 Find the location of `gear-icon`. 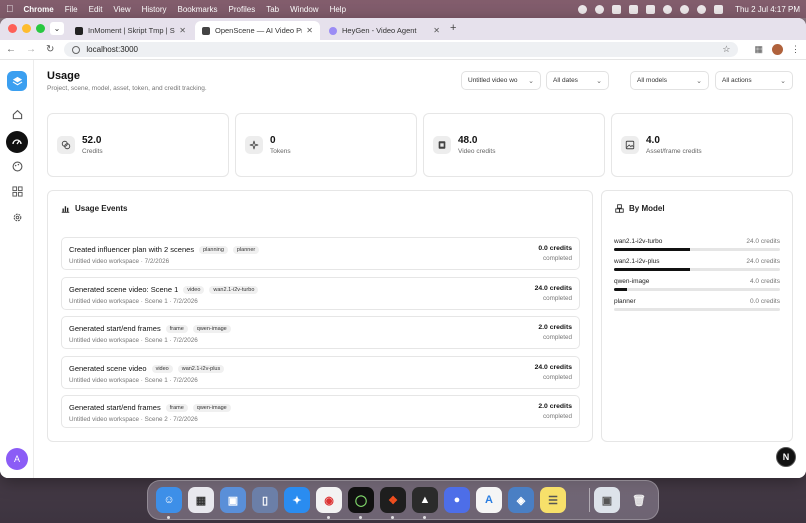

gear-icon is located at coordinates (17, 217).